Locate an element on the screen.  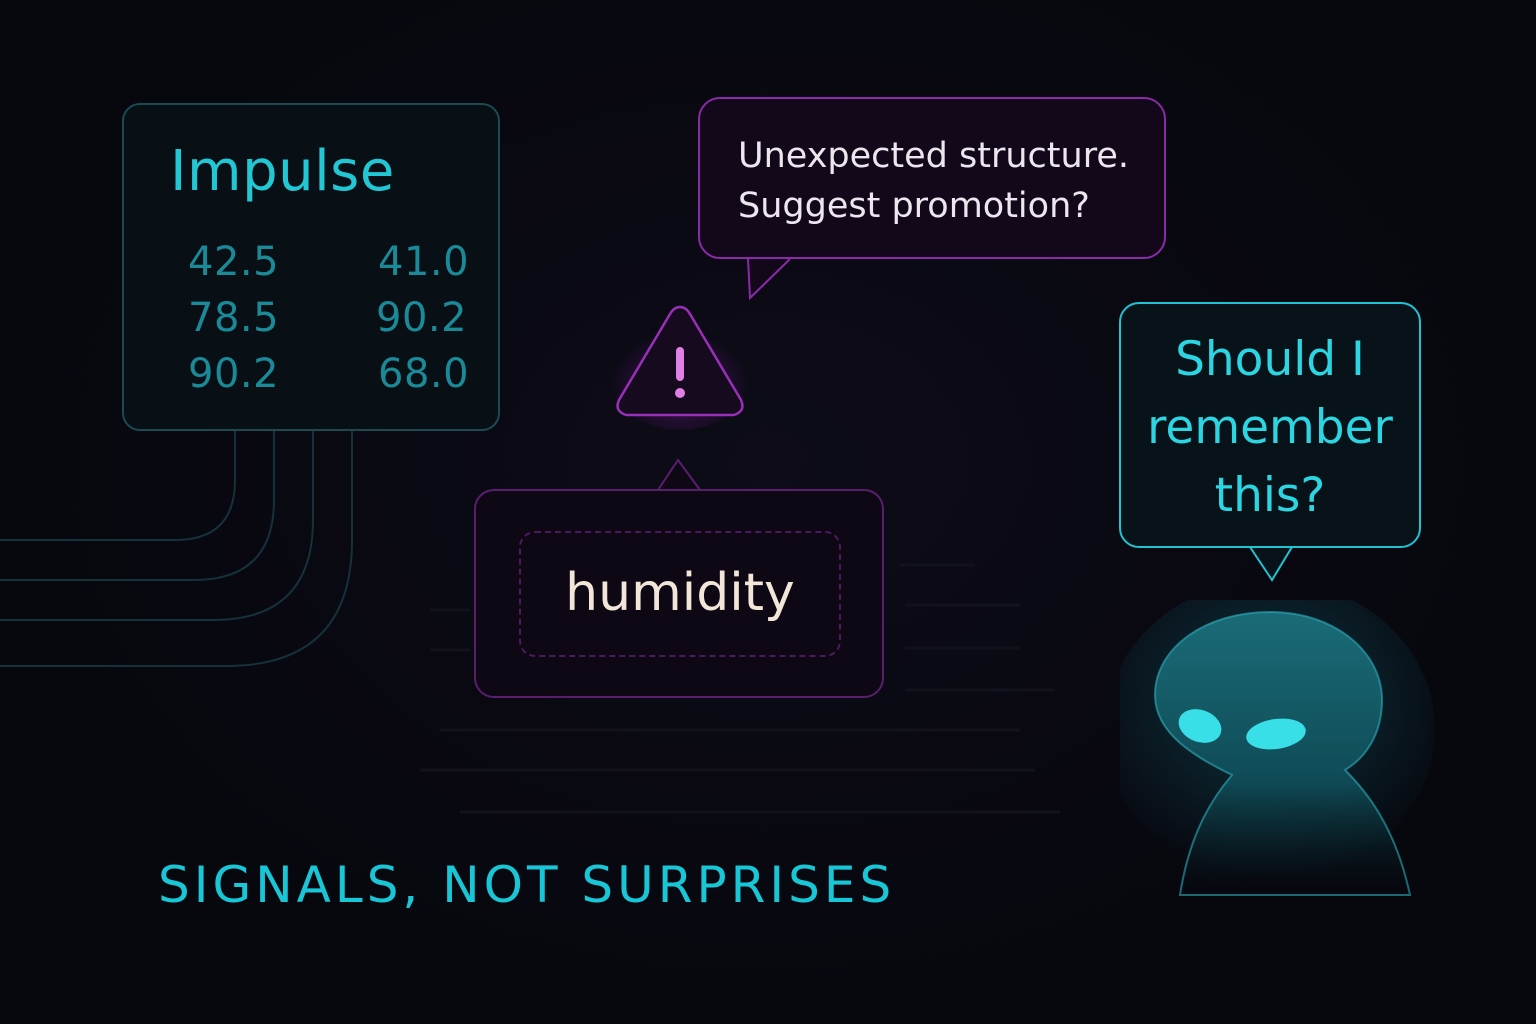
term-text: humidity is located at coordinates (680, 593).